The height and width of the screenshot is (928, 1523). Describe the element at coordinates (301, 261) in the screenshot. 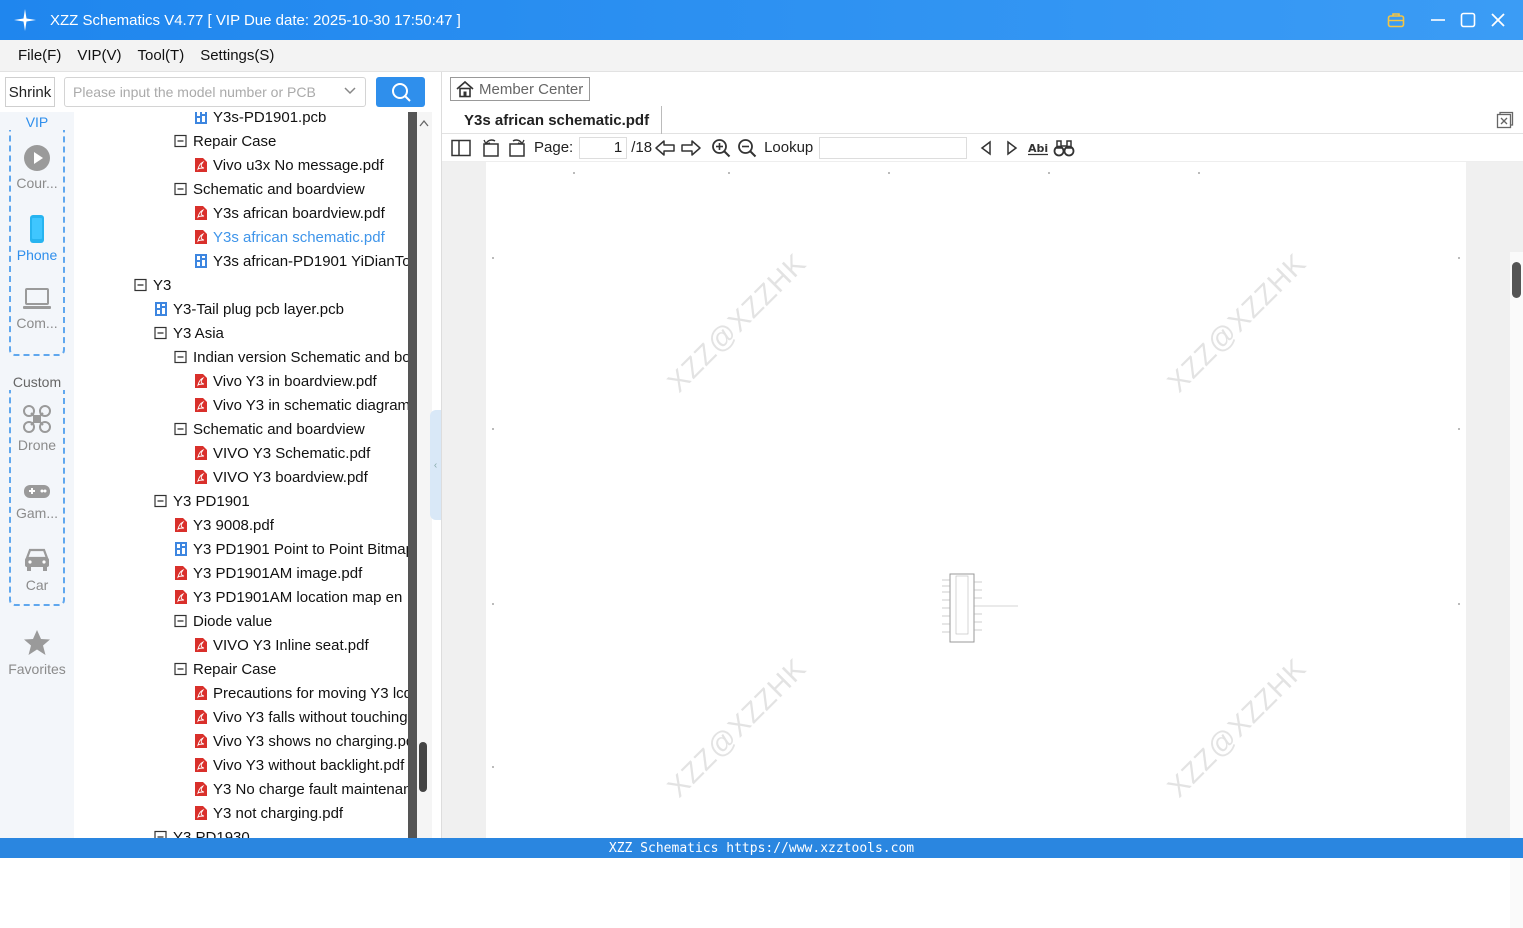

I see `tree-file: Y3s african-PD1901 YiDianTong` at that location.